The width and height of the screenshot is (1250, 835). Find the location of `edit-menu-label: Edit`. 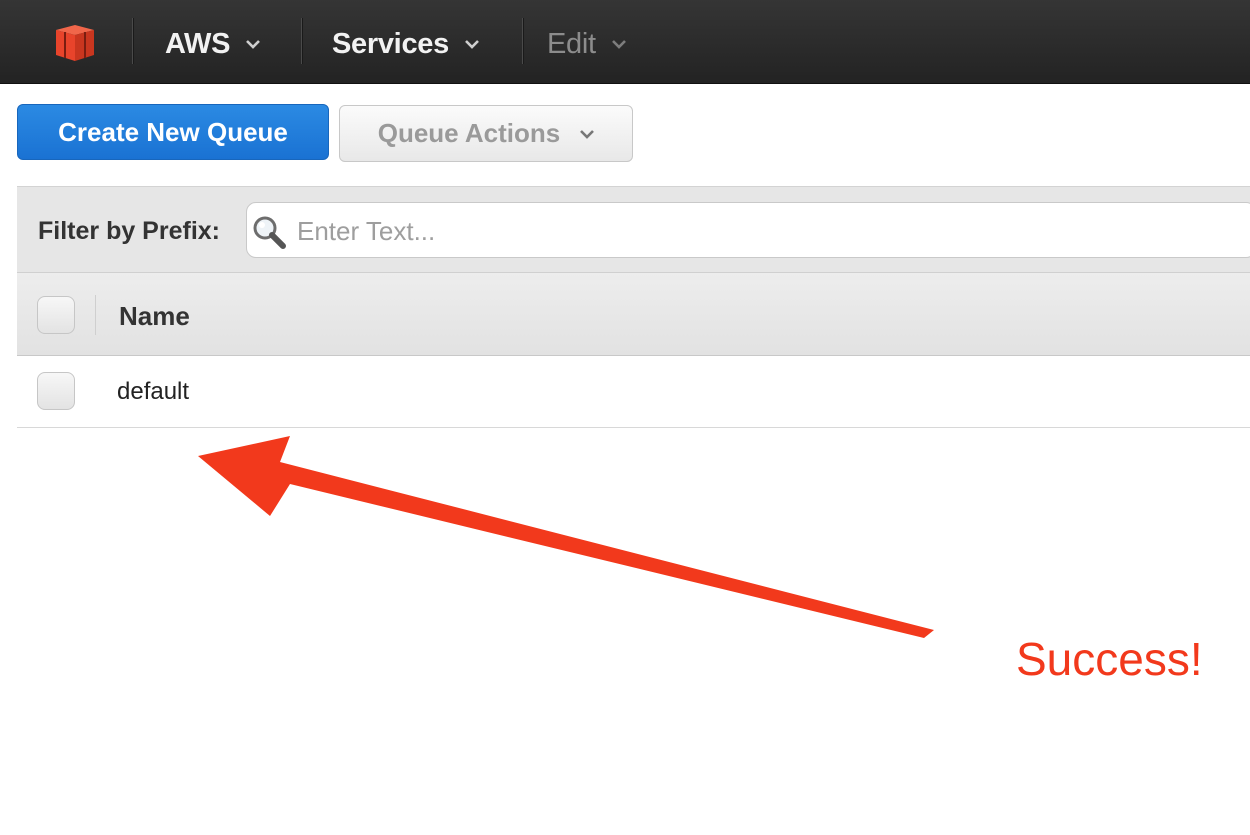

edit-menu-label: Edit is located at coordinates (571, 43).